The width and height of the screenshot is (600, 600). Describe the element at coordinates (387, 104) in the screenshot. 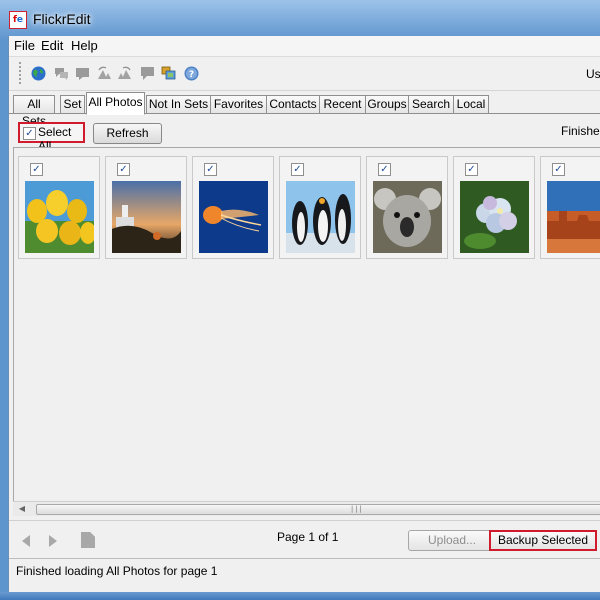

I see `tab-groups: Groups` at that location.